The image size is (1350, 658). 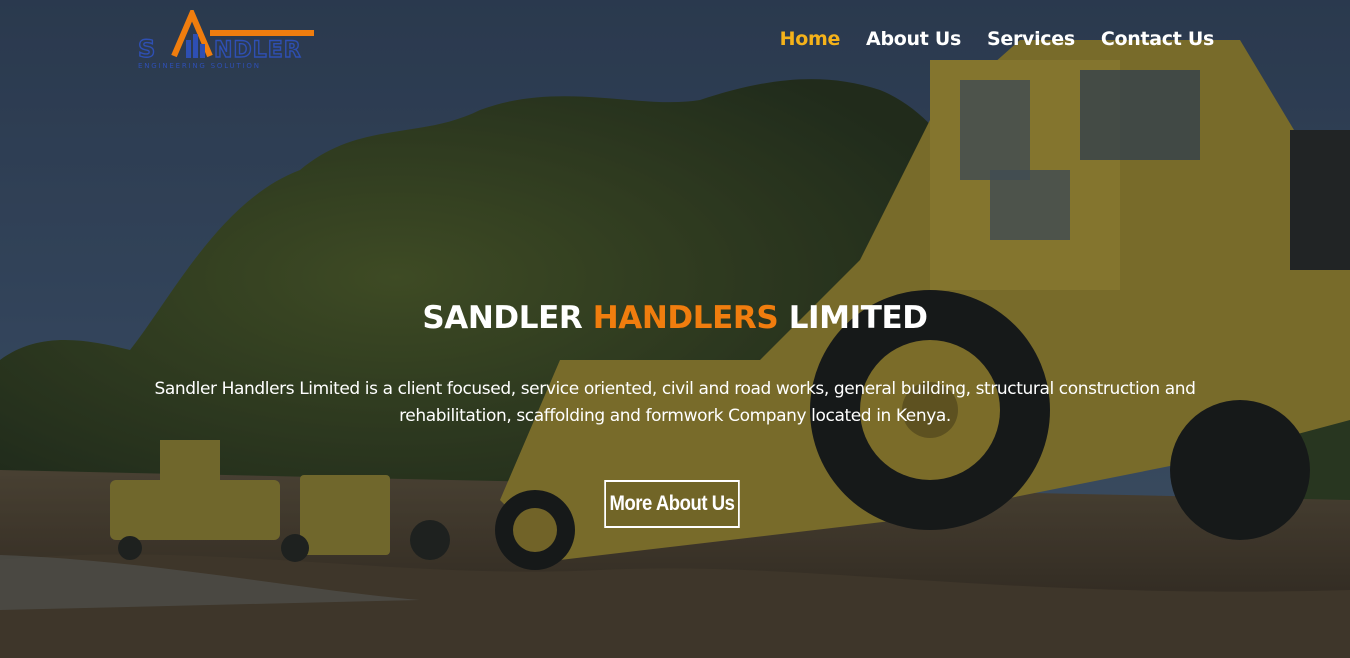 I want to click on nav-services: Services, so click(x=1031, y=39).